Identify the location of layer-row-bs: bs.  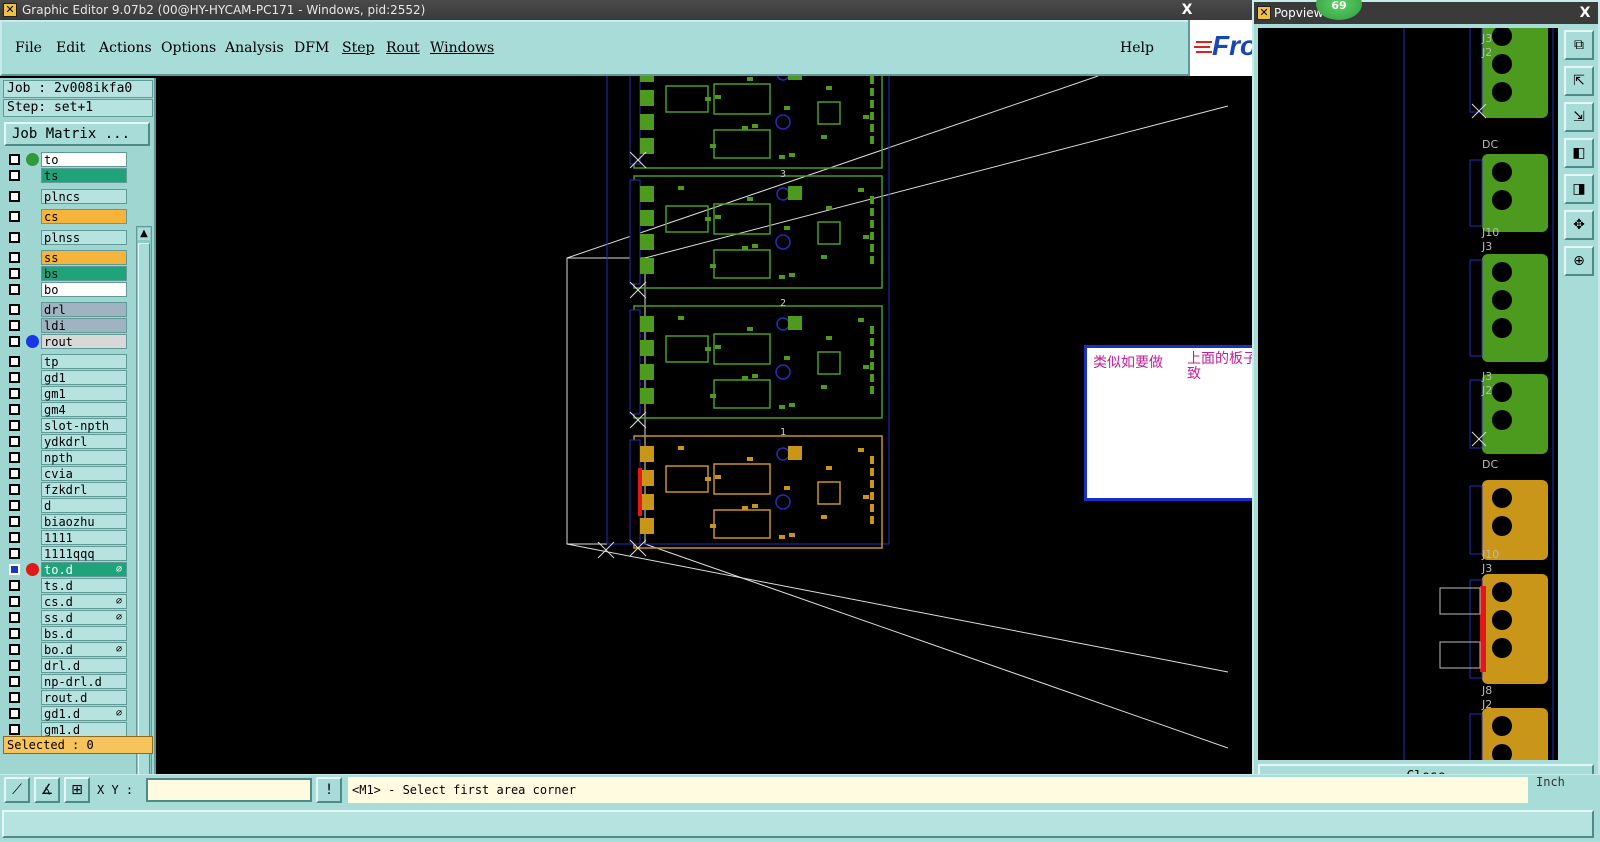
(68, 273).